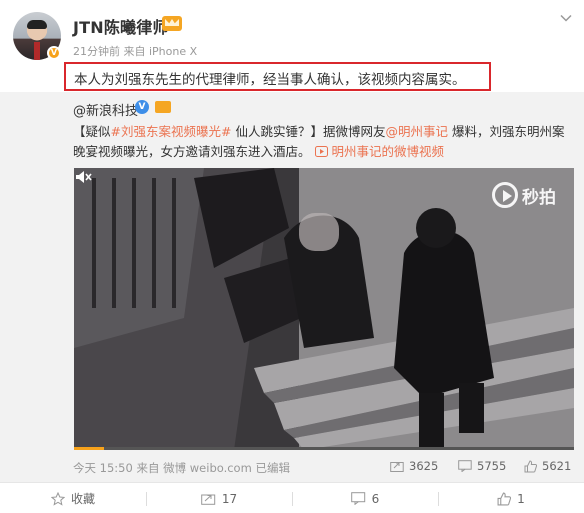  I want to click on repost-author: @新浪科技, so click(105, 109).